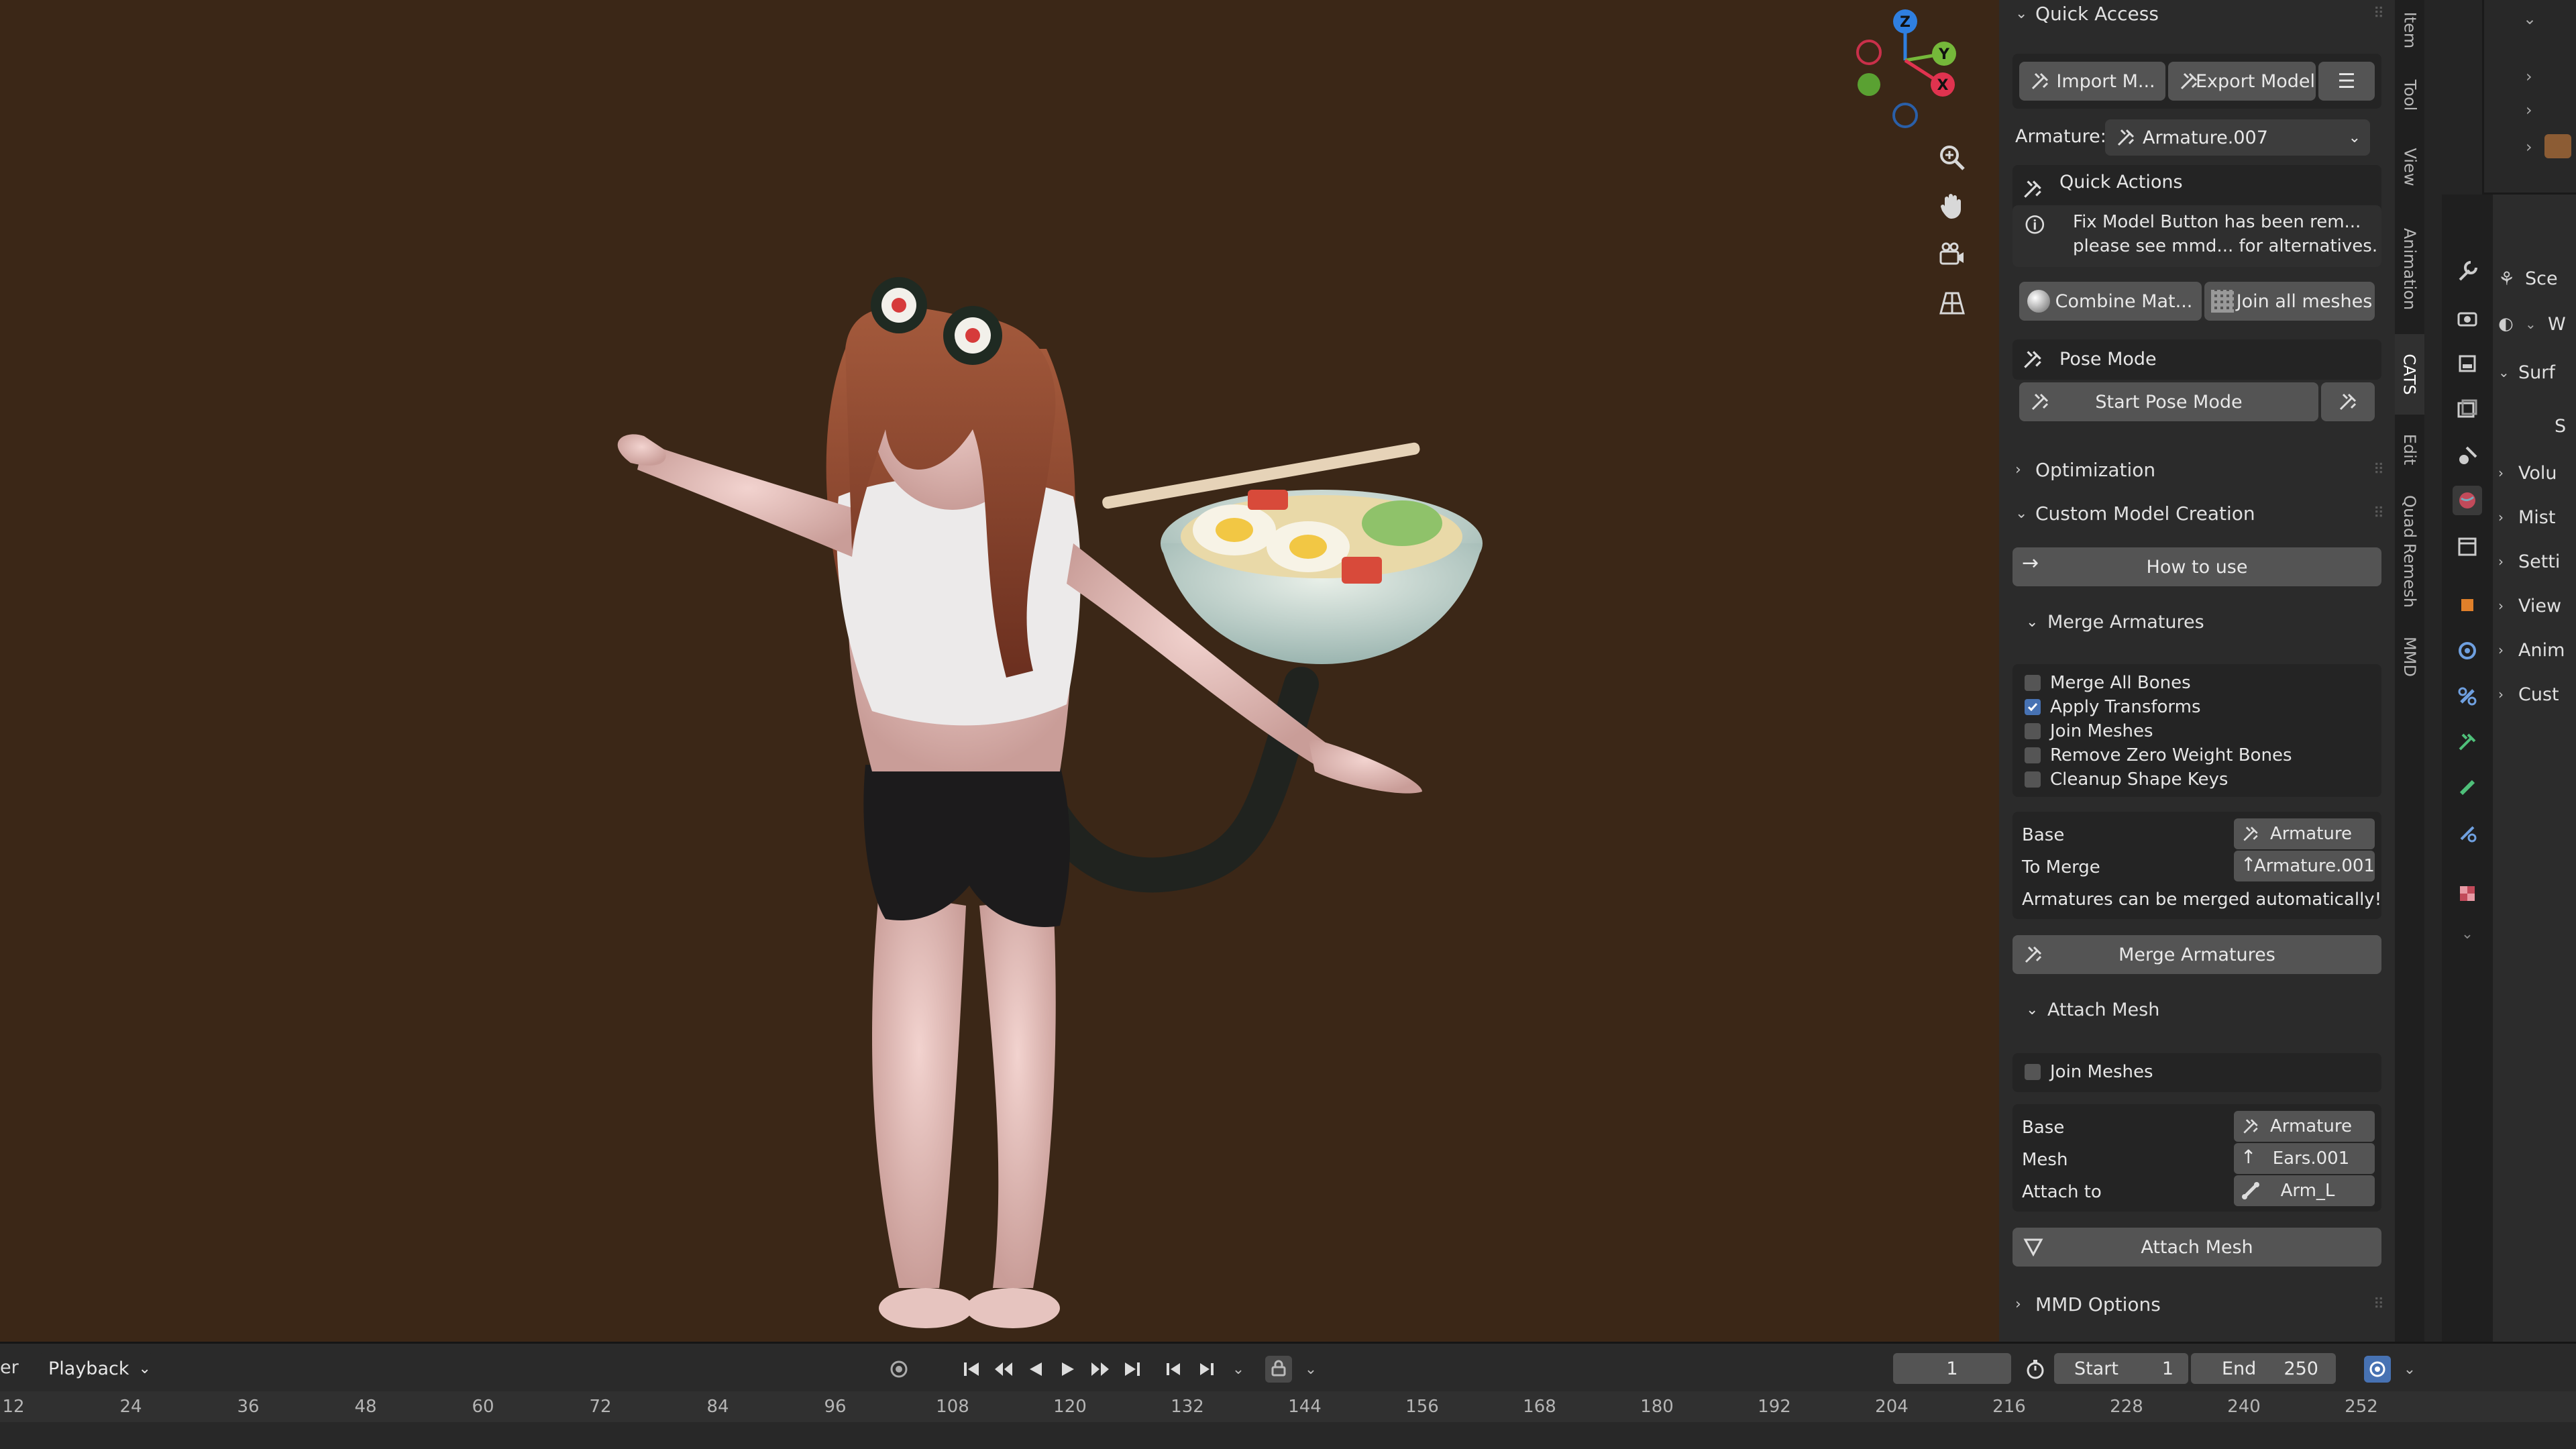 The width and height of the screenshot is (2576, 1449). I want to click on view-layer-icon, so click(2467, 409).